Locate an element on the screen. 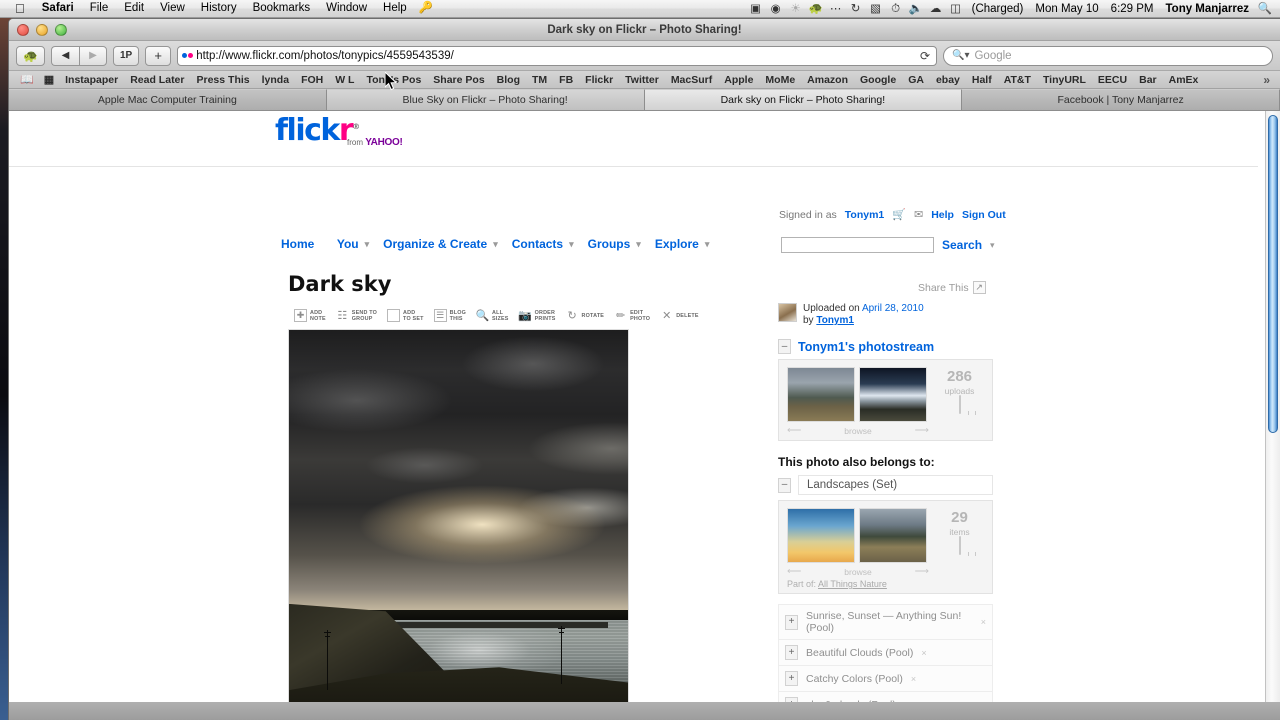 The image size is (1280, 720). onepassword-button: 1P is located at coordinates (126, 55).